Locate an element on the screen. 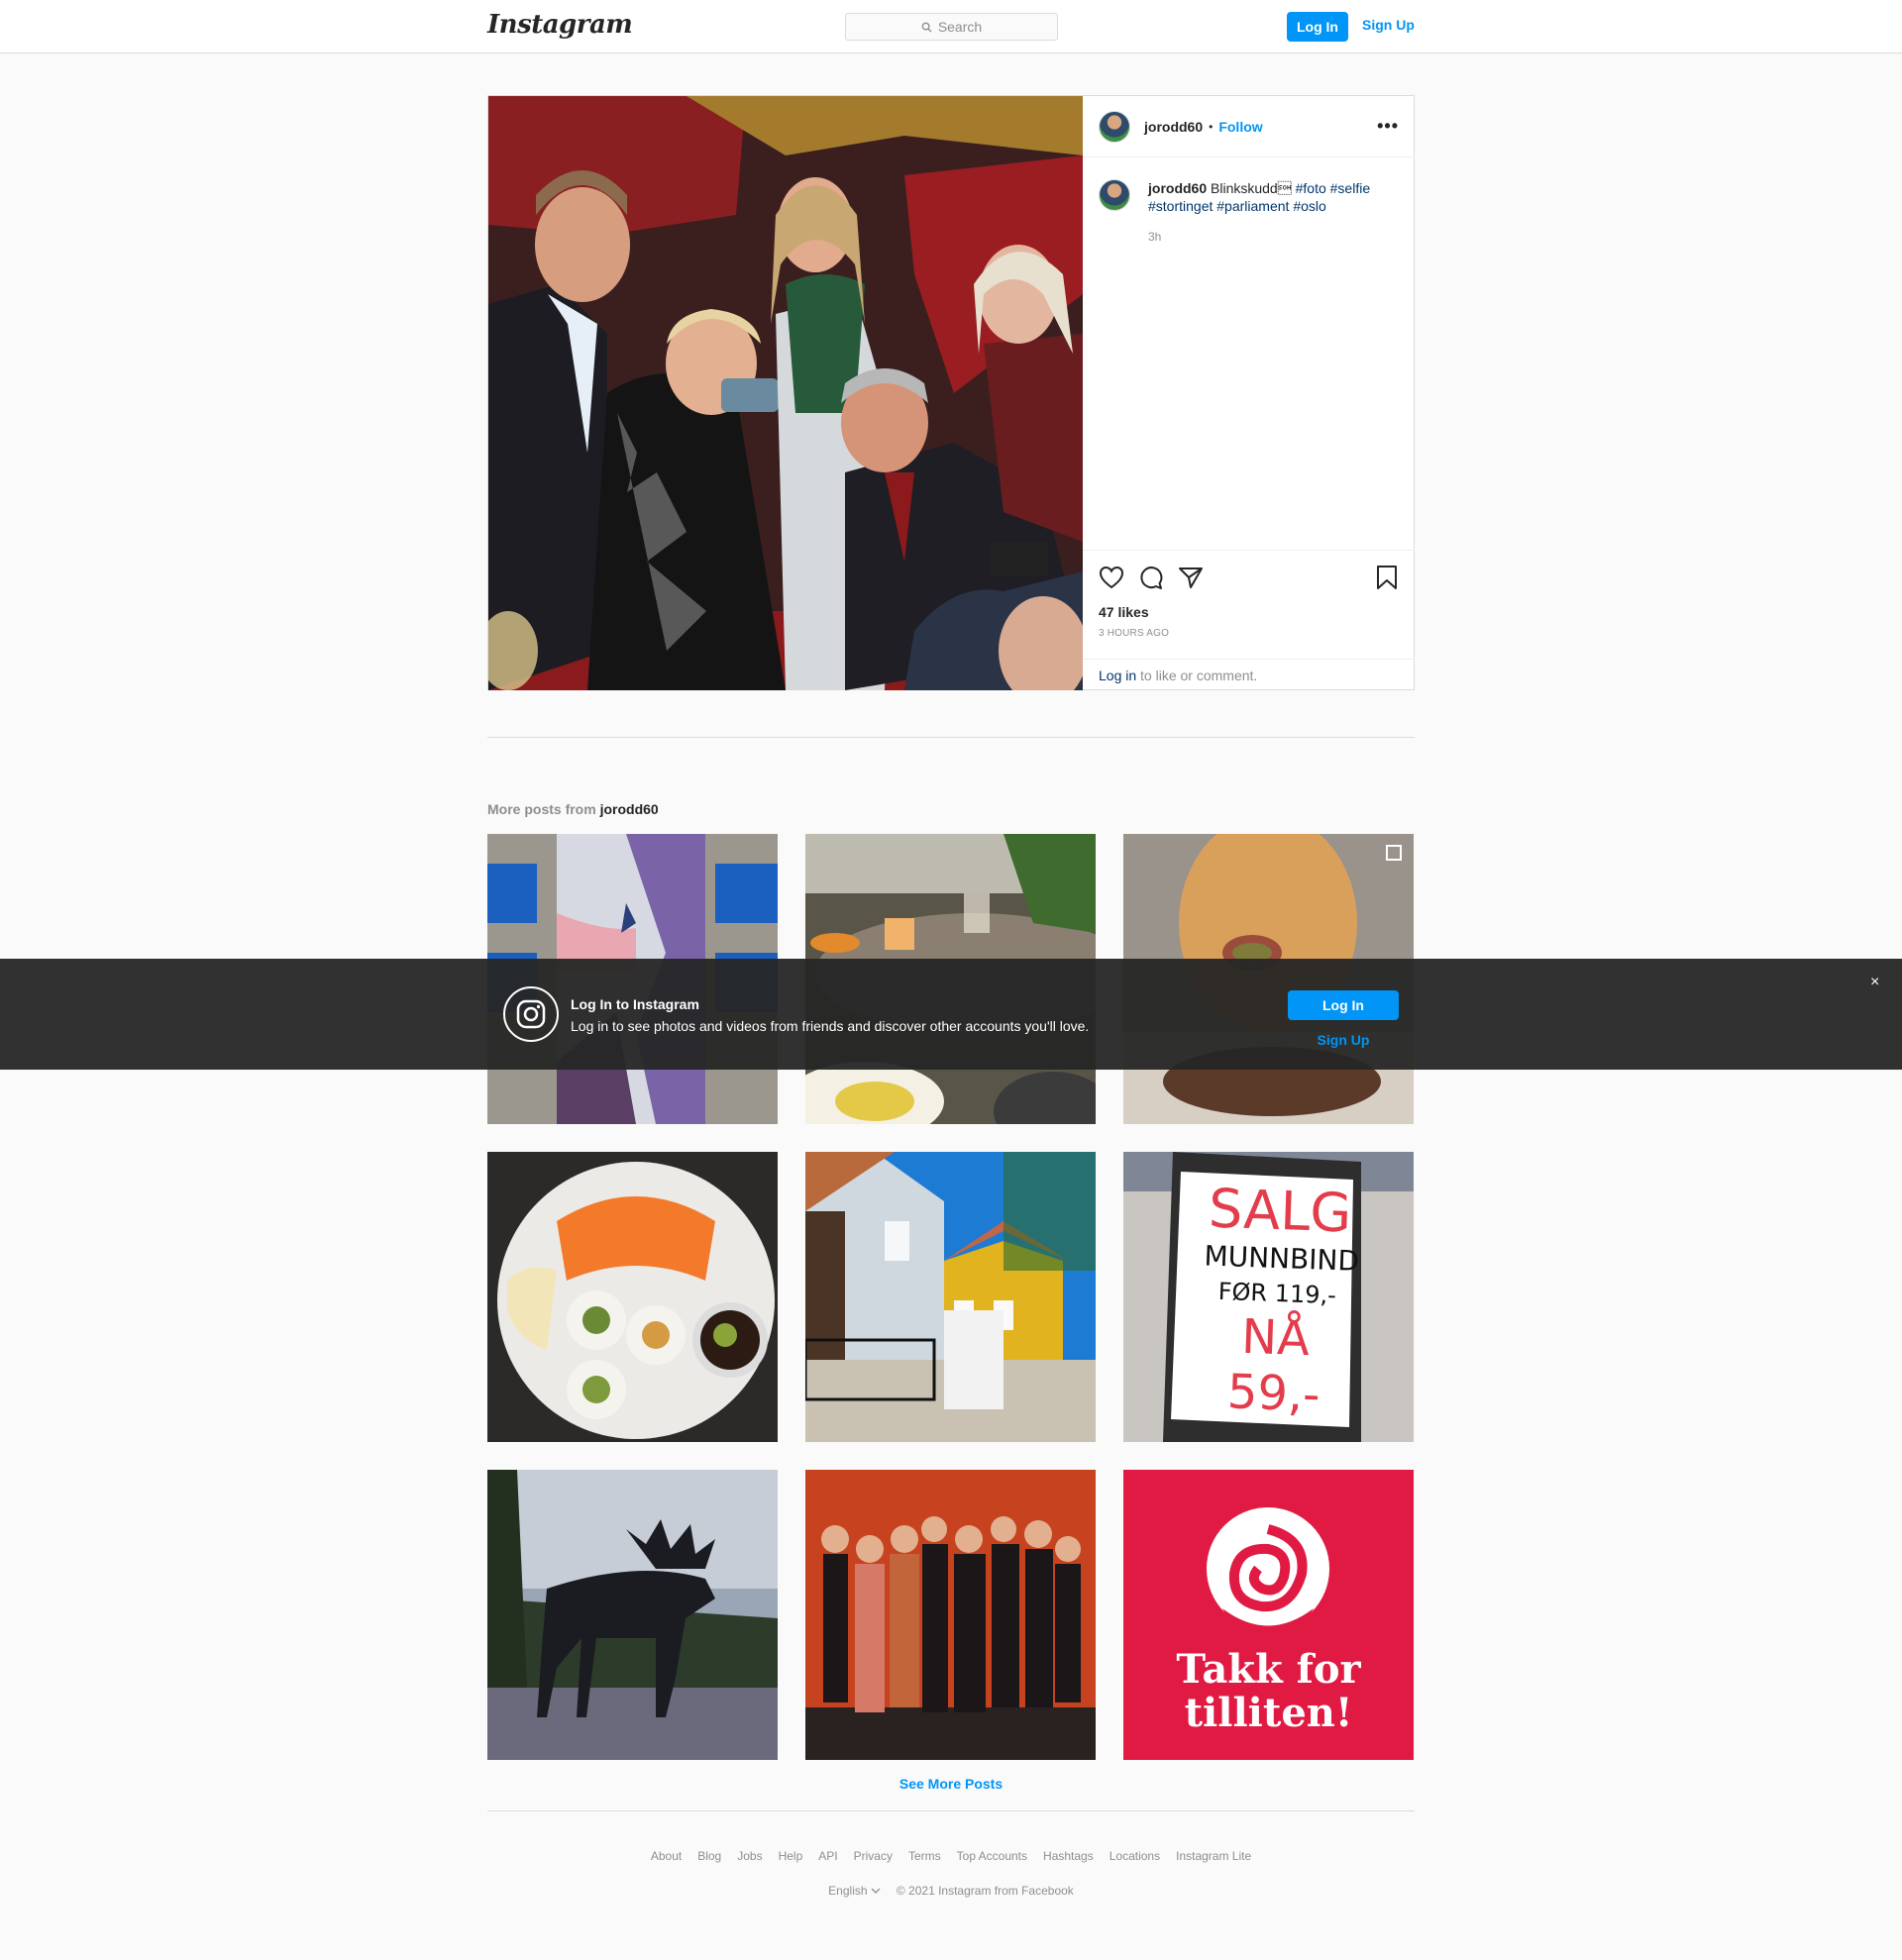  sign-salg: SALG is located at coordinates (1280, 1211).